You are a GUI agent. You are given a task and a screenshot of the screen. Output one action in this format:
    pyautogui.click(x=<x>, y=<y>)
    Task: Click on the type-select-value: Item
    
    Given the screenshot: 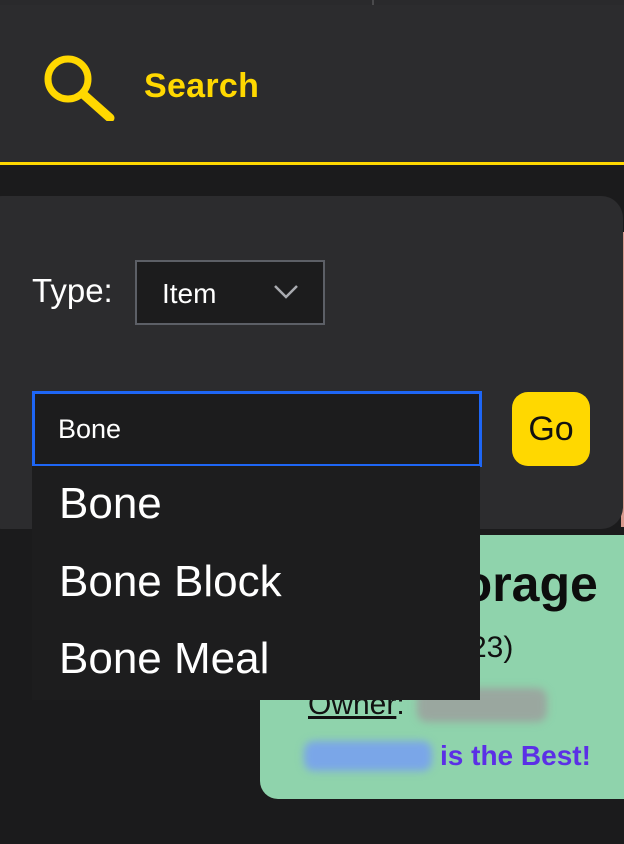 What is the action you would take?
    pyautogui.click(x=189, y=293)
    